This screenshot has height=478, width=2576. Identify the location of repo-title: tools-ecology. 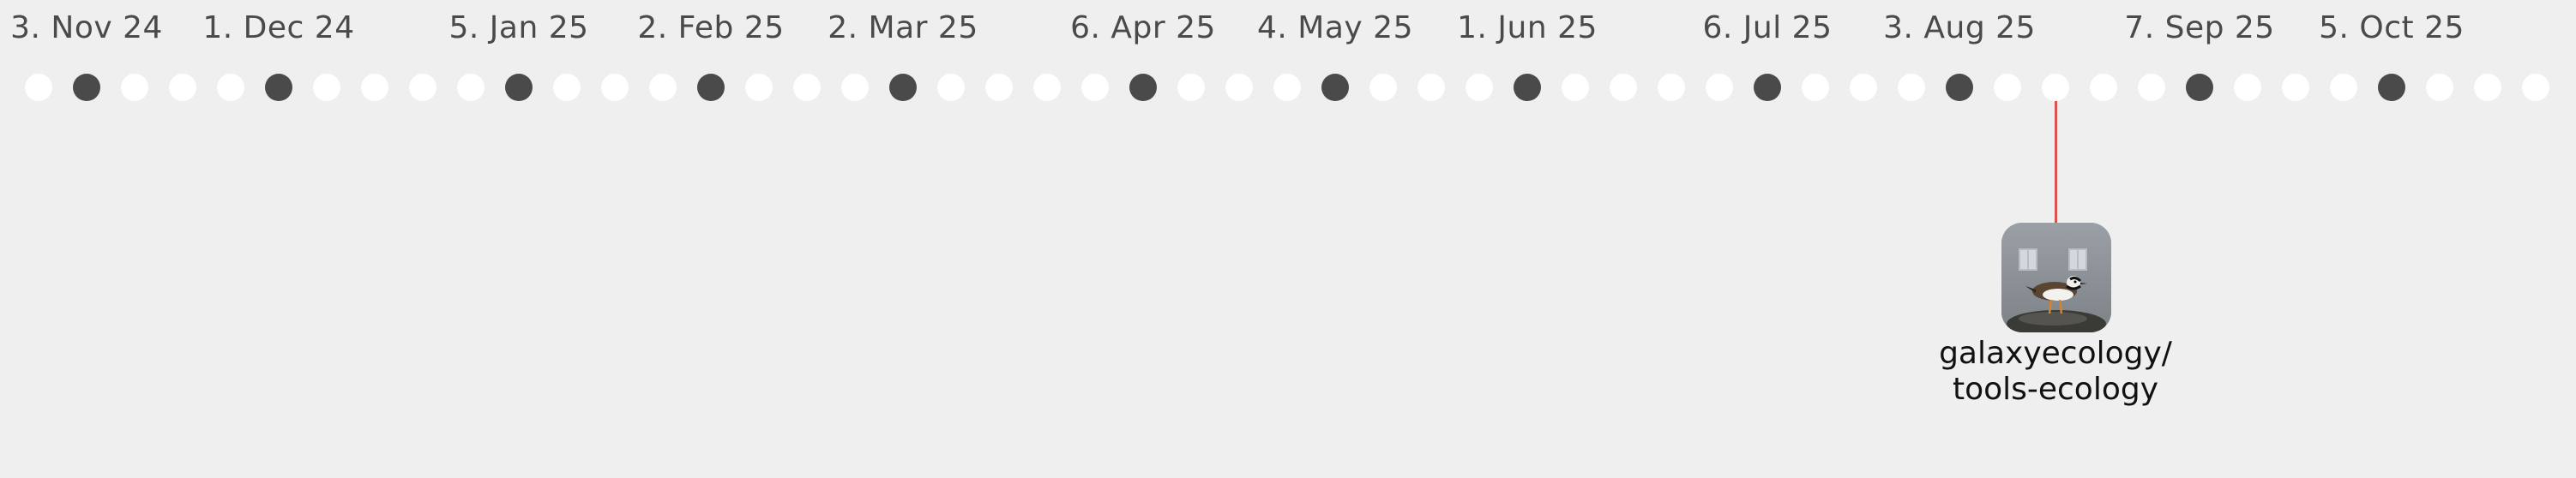
(2055, 389).